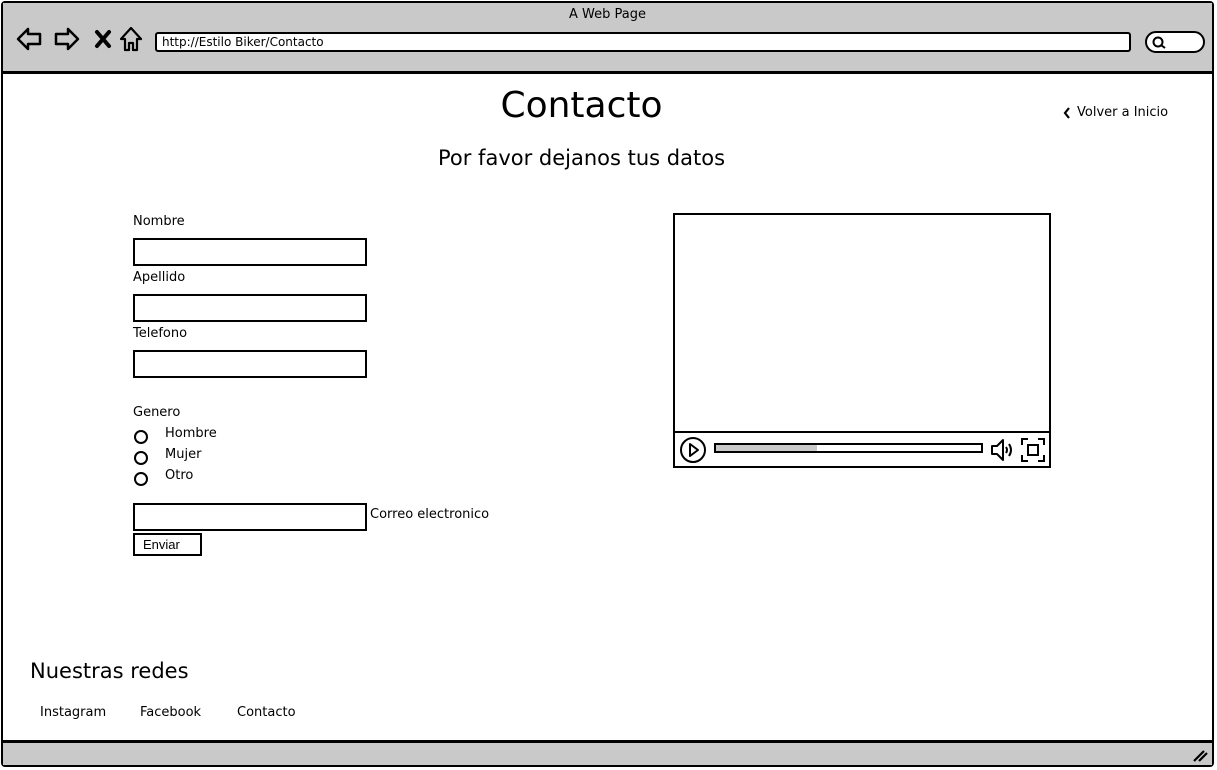 This screenshot has height=770, width=1217. What do you see at coordinates (109, 671) in the screenshot?
I see `footer-title: Nuestras redes` at bounding box center [109, 671].